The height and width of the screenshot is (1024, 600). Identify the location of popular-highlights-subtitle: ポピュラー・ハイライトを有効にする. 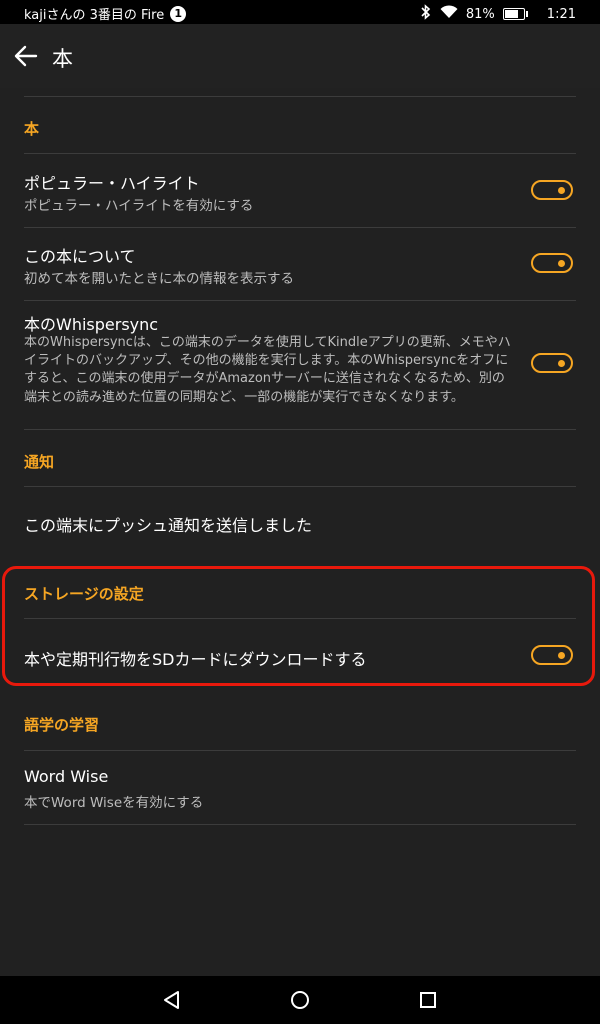
(139, 206).